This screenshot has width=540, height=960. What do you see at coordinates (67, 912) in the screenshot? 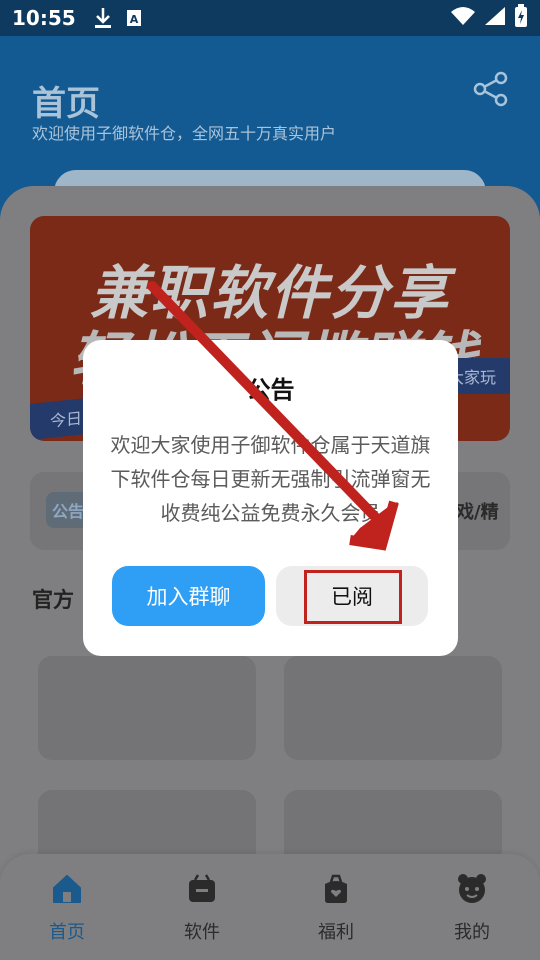
I see `nav-item-home: 首页` at bounding box center [67, 912].